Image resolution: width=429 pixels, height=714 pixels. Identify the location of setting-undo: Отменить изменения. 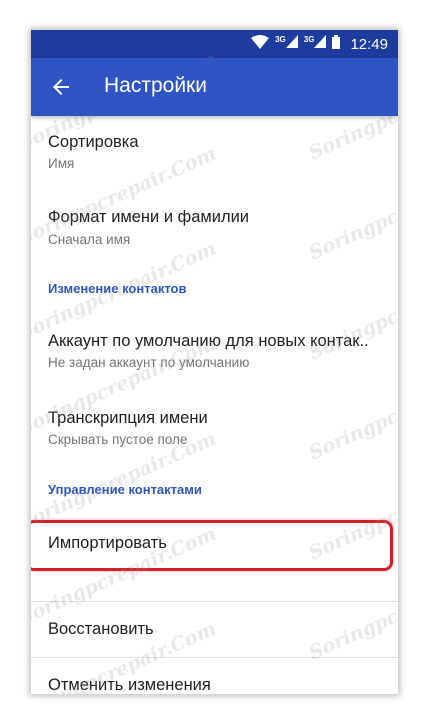
(214, 676).